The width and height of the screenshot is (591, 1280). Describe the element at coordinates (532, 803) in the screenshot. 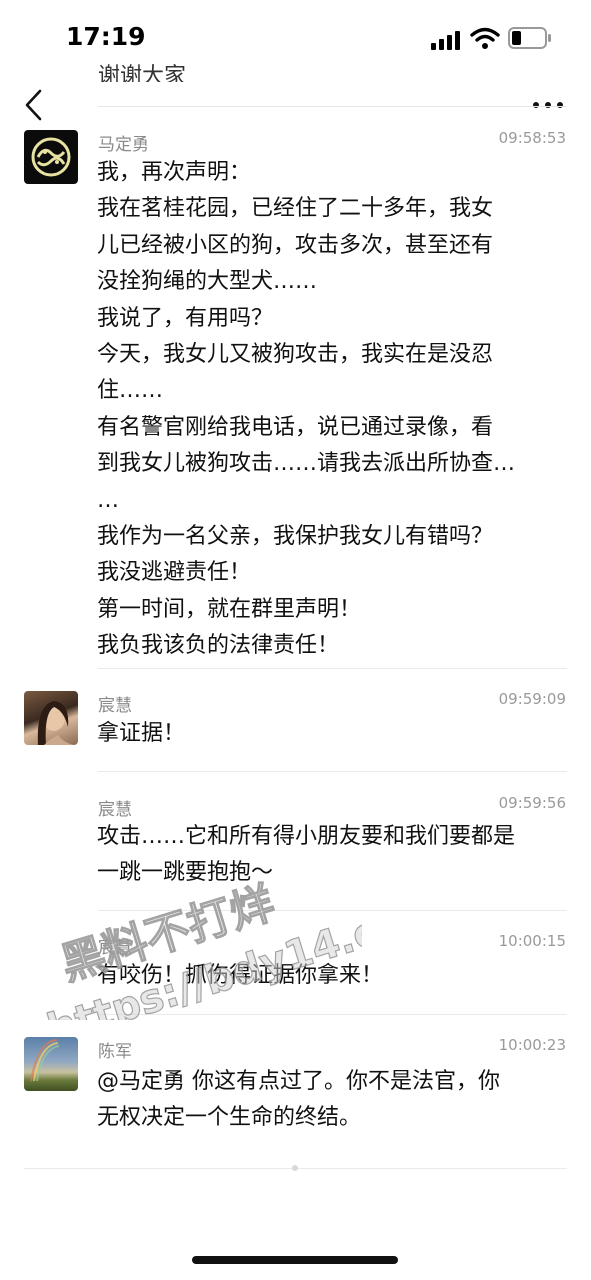

I see `message-timestamp: 09:59:56` at that location.